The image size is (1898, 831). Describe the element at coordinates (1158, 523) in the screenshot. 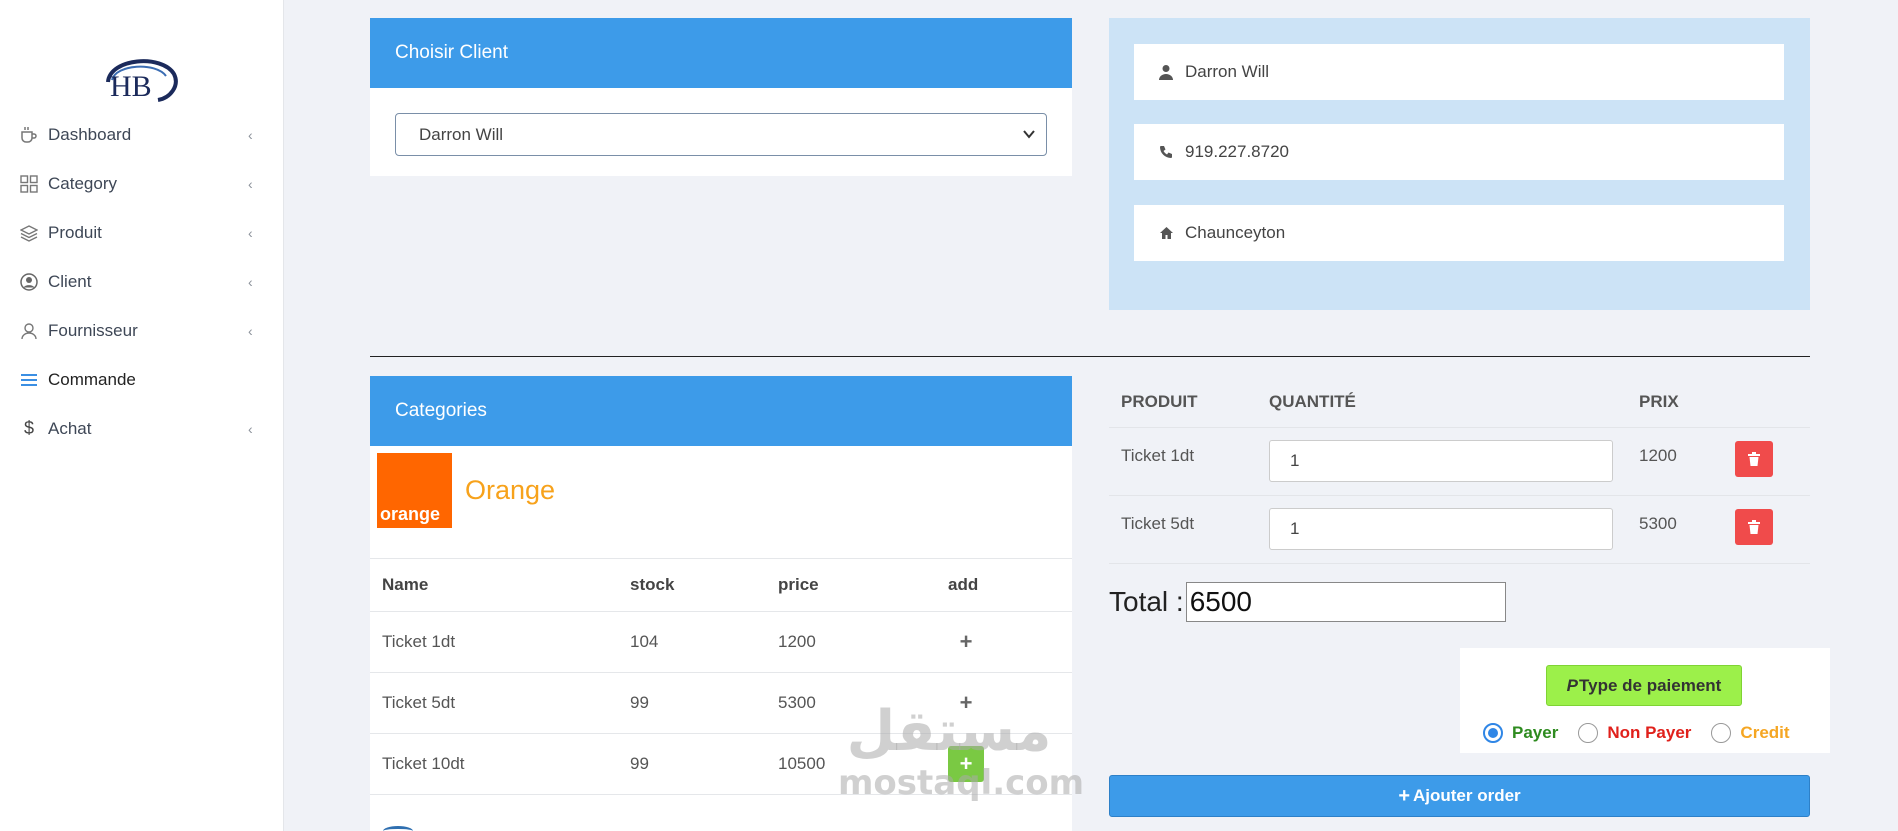

I see `order-product: Ticket 5dt` at that location.